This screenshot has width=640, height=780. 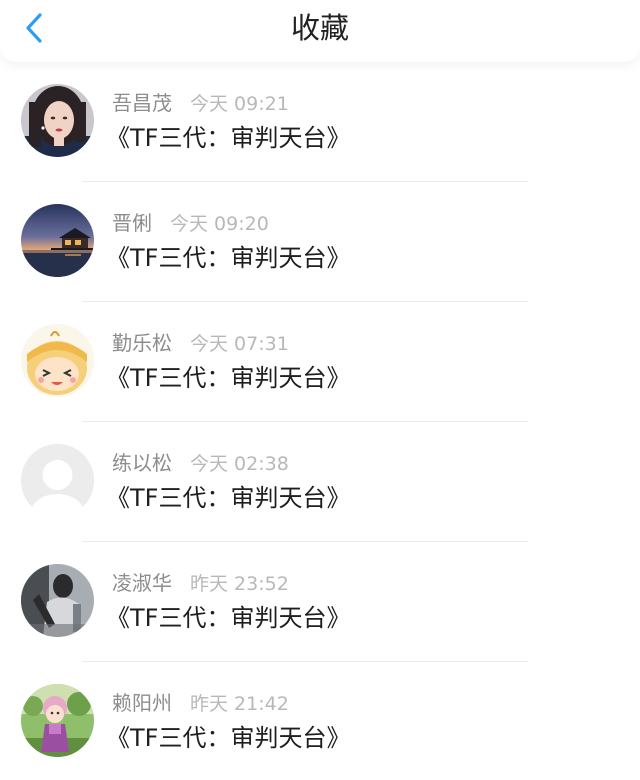 I want to click on item-meta: 勤乐松 今天 07:31, so click(x=200, y=343).